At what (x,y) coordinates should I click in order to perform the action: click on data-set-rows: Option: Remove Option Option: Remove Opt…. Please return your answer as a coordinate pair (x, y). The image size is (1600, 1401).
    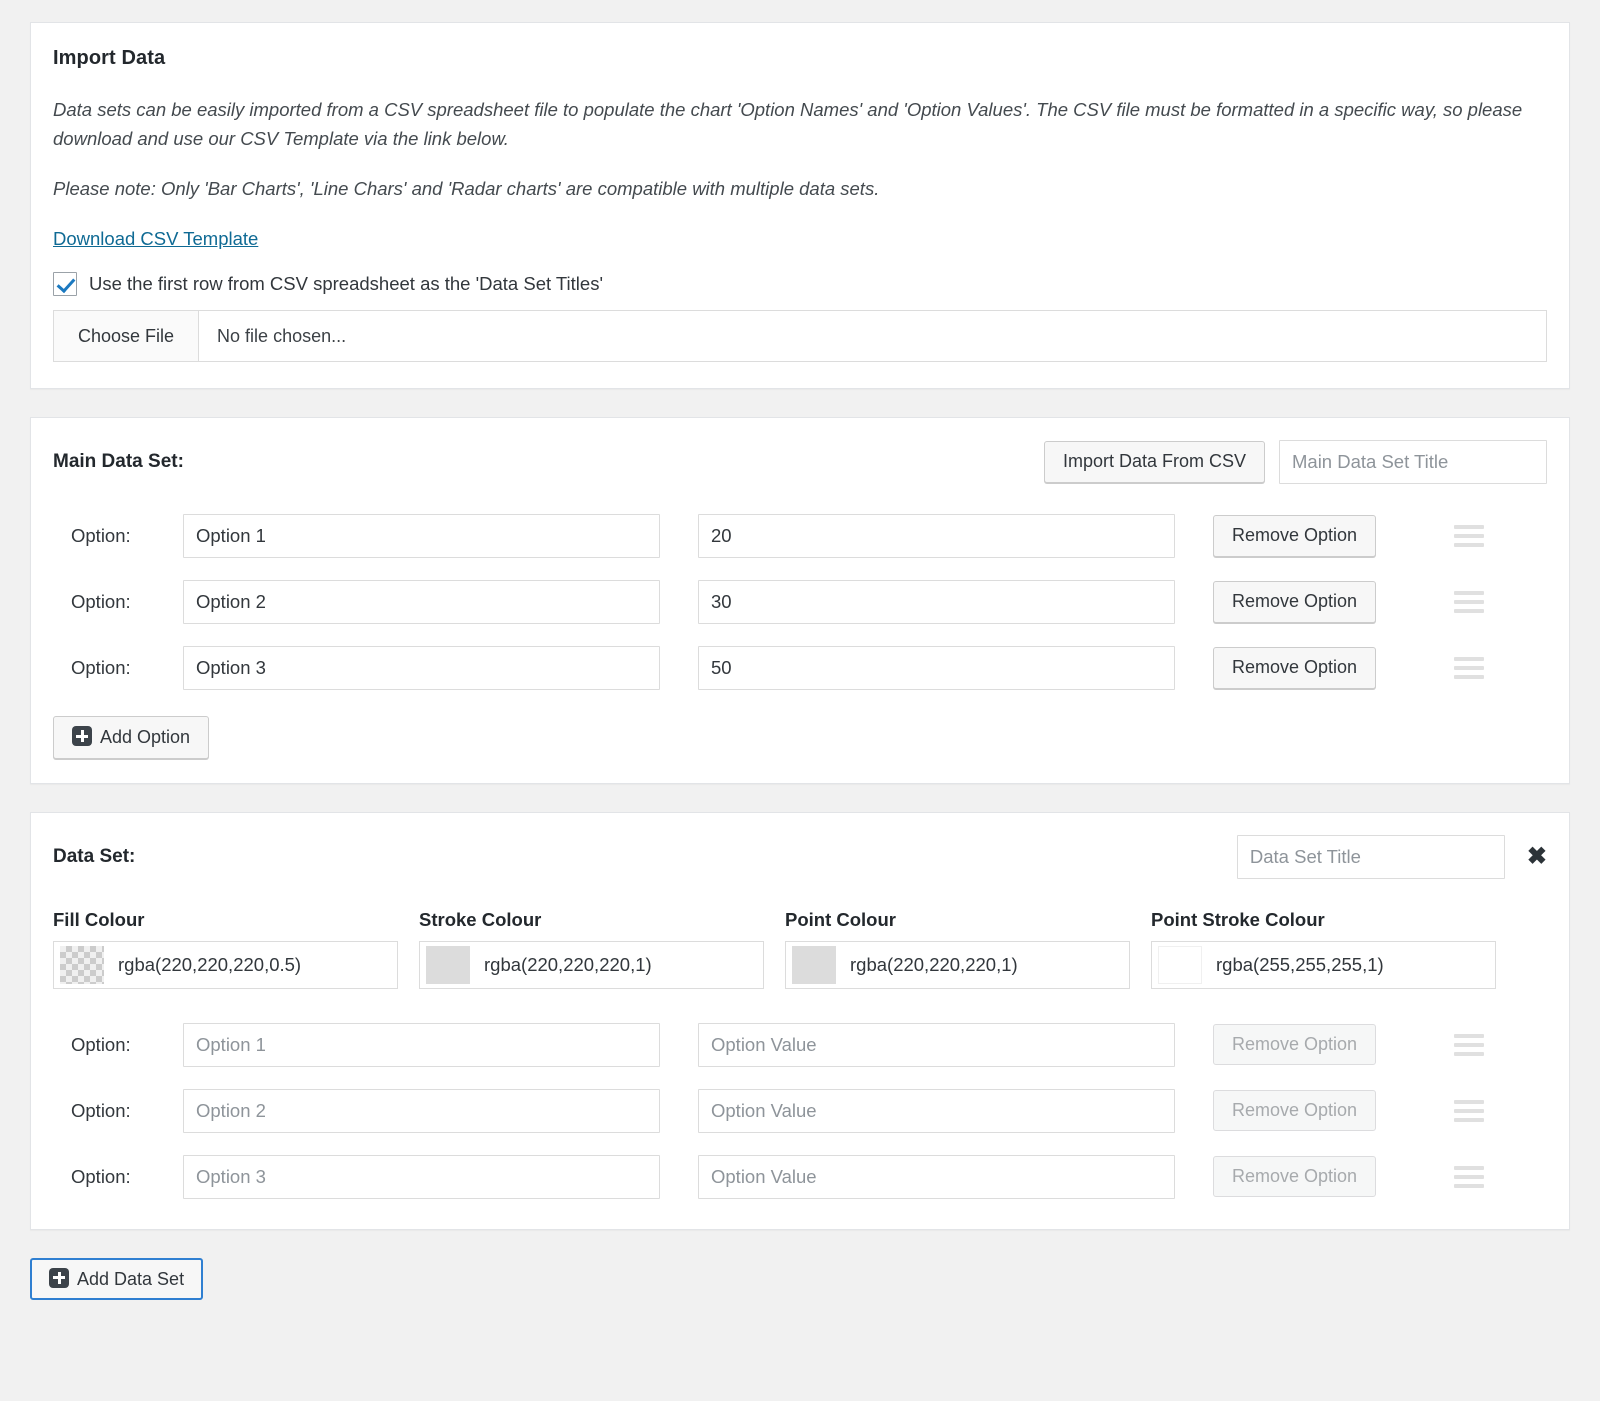
    Looking at the image, I should click on (800, 1110).